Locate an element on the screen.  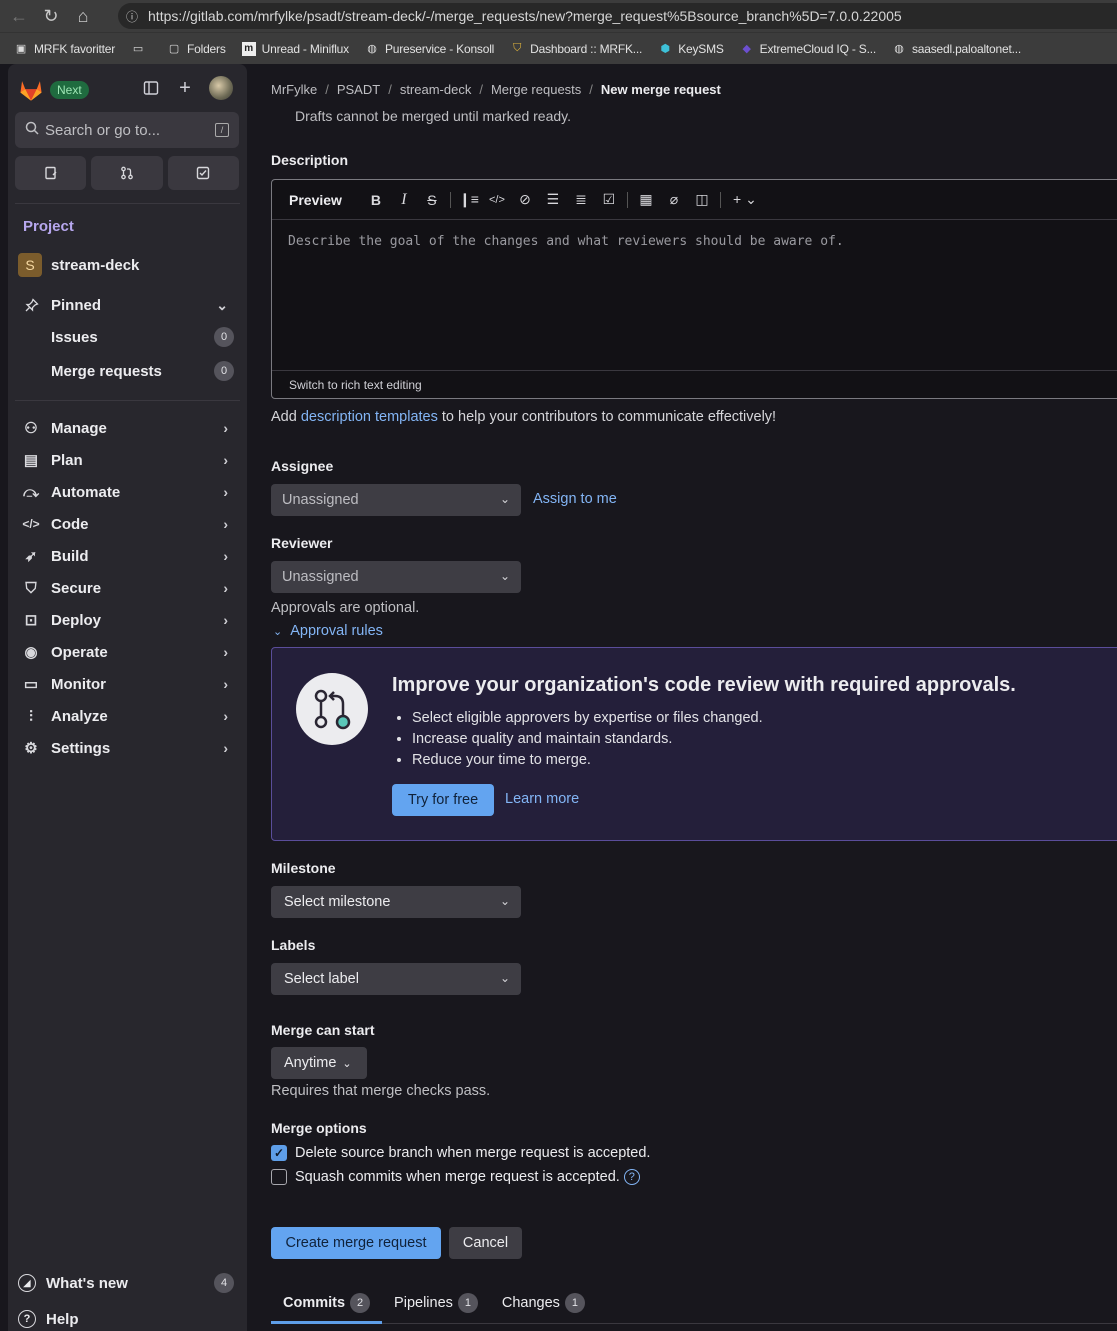
merge-requests-shortcut-button is located at coordinates (127, 173).